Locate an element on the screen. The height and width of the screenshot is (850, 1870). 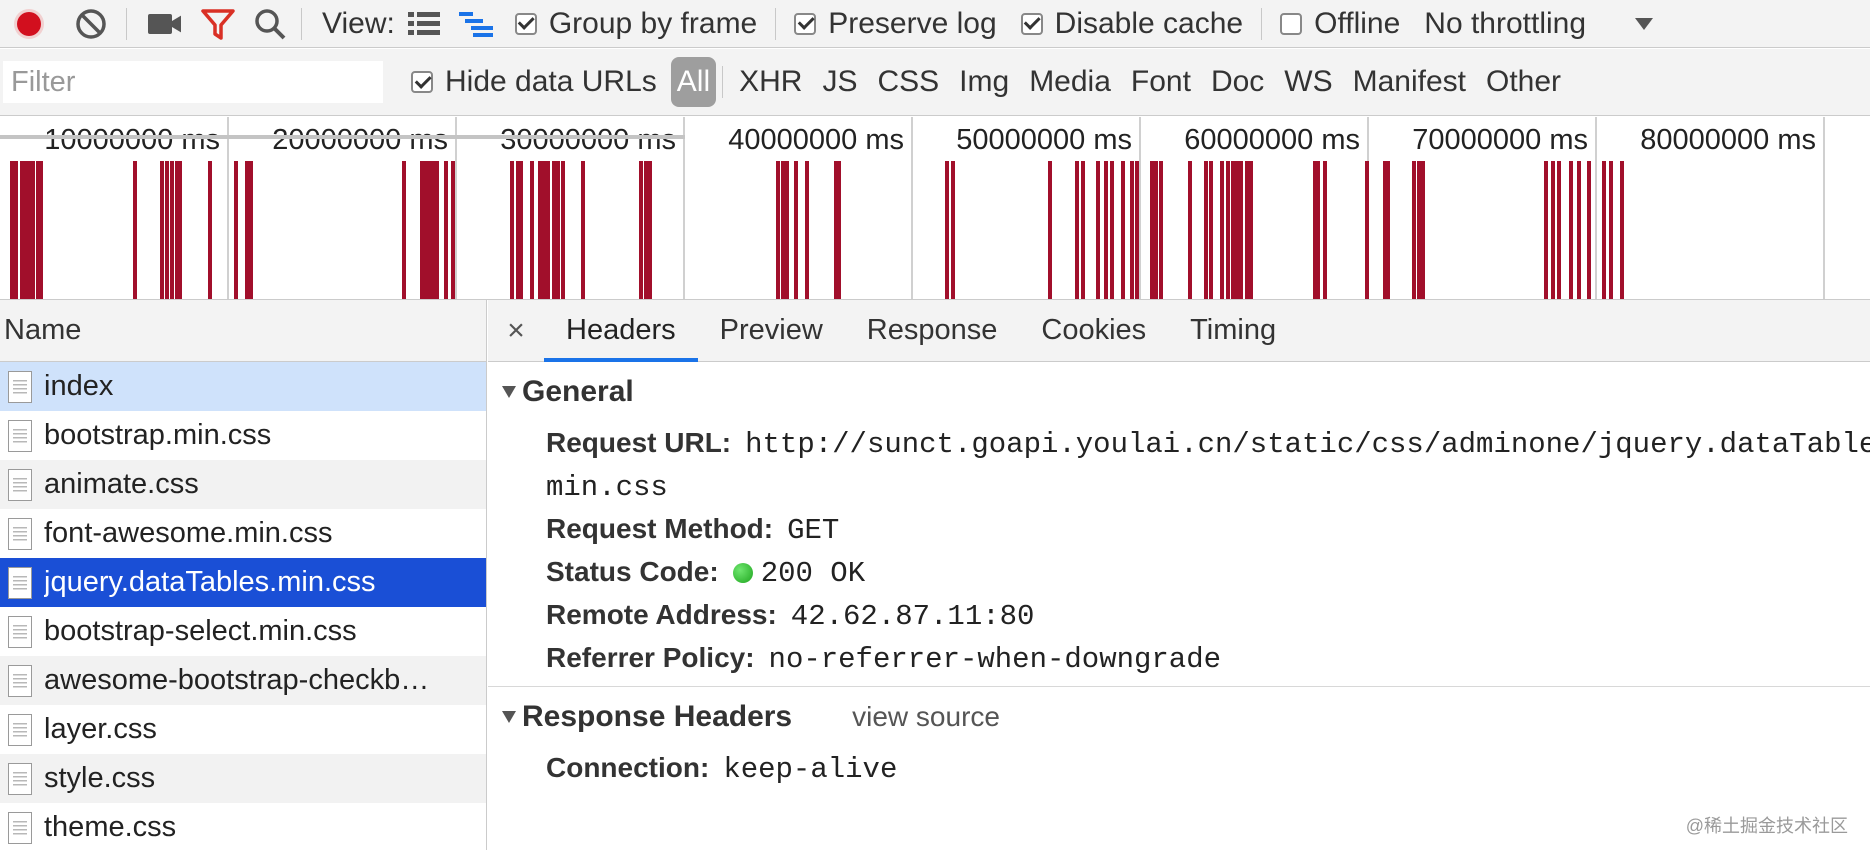
close-details-button: × is located at coordinates (516, 330).